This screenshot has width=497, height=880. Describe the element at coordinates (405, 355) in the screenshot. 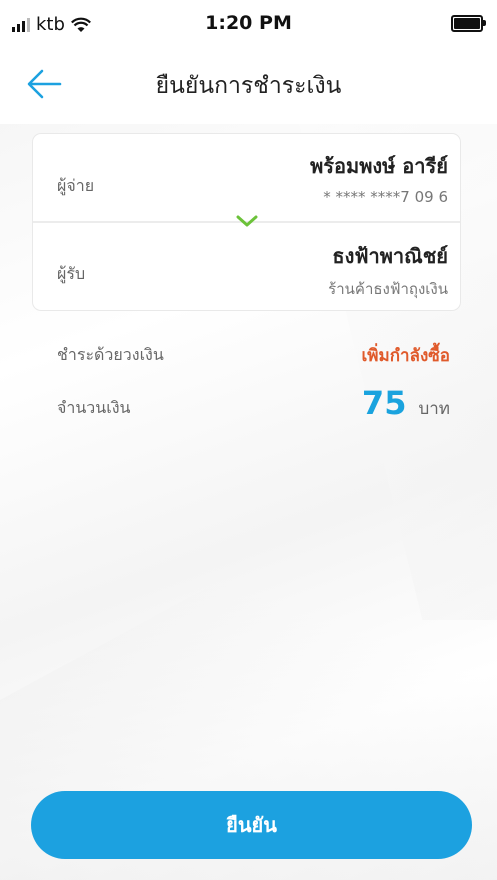

I see `add-credit-link: เพิ่มกำลังซื้อ` at that location.